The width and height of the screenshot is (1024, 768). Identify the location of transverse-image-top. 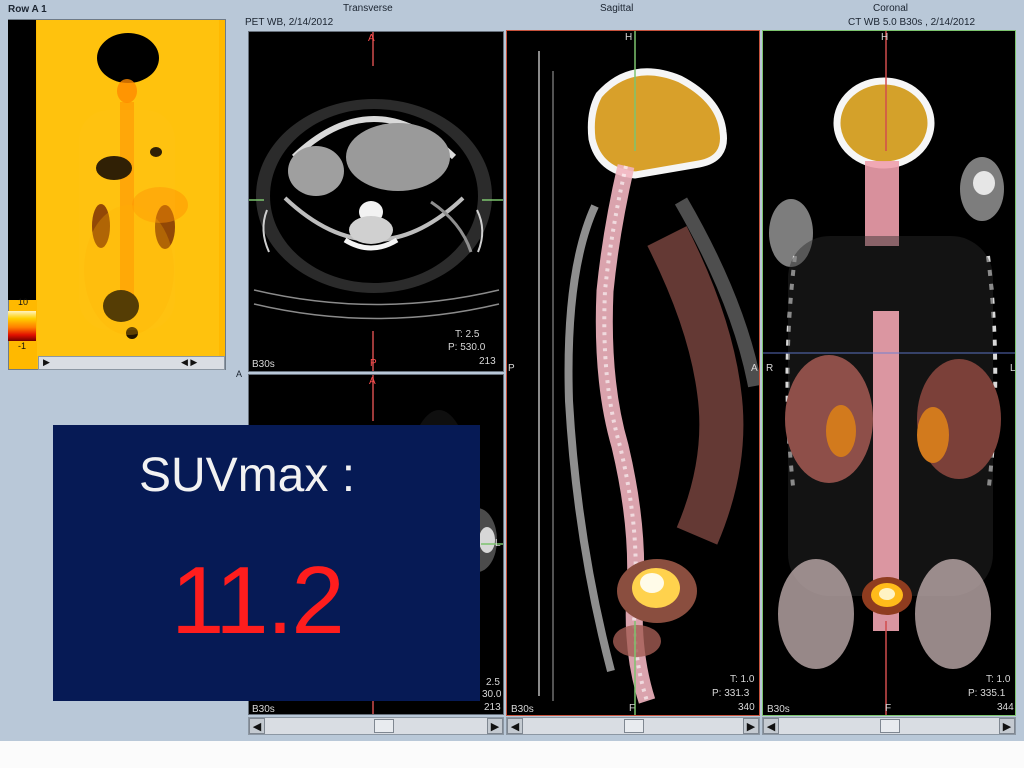
(376, 201).